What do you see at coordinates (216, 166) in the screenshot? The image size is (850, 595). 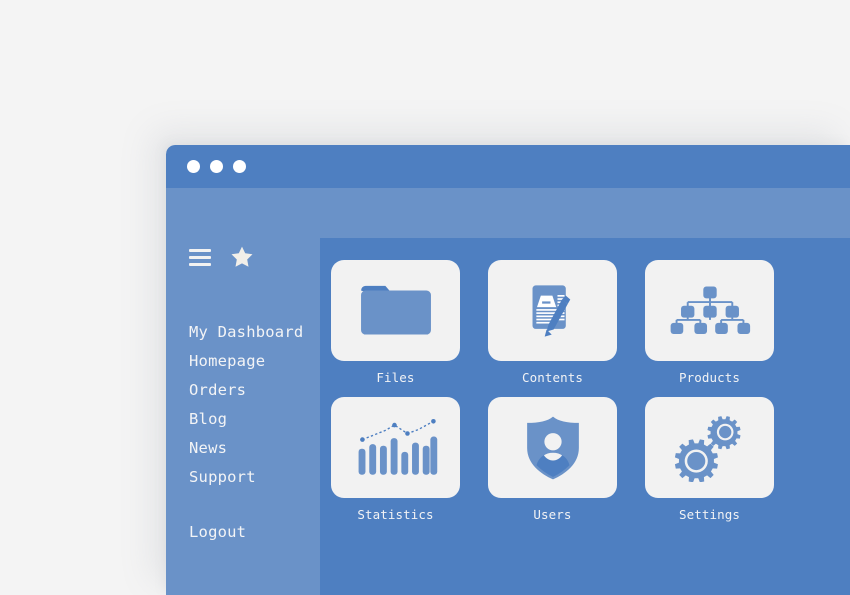 I see `minimize-dot` at bounding box center [216, 166].